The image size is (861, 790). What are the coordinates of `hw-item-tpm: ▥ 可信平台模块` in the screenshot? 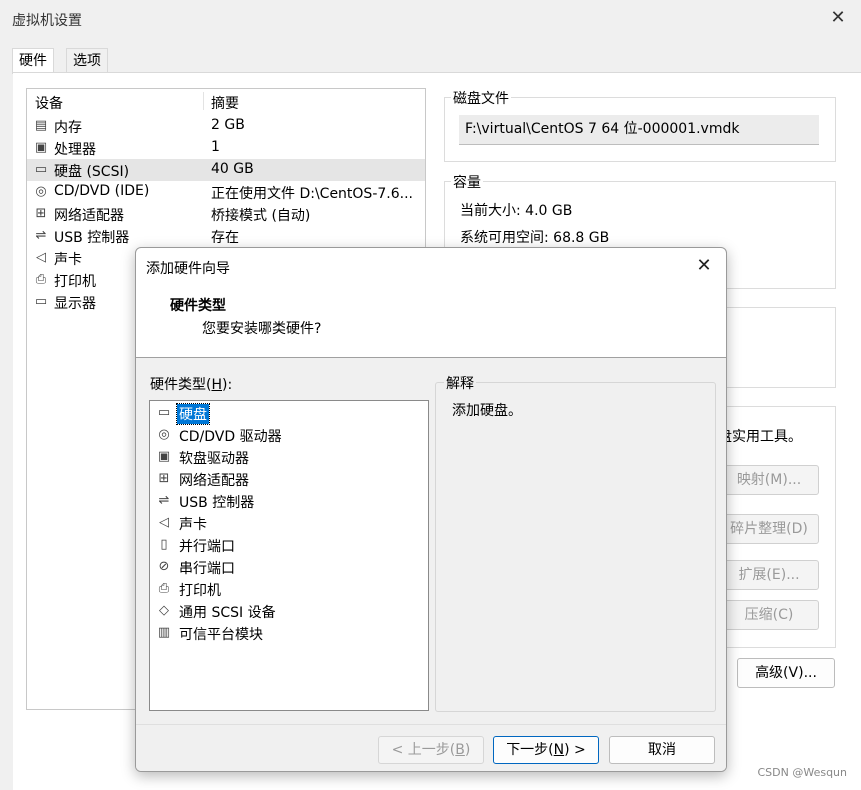 It's located at (289, 633).